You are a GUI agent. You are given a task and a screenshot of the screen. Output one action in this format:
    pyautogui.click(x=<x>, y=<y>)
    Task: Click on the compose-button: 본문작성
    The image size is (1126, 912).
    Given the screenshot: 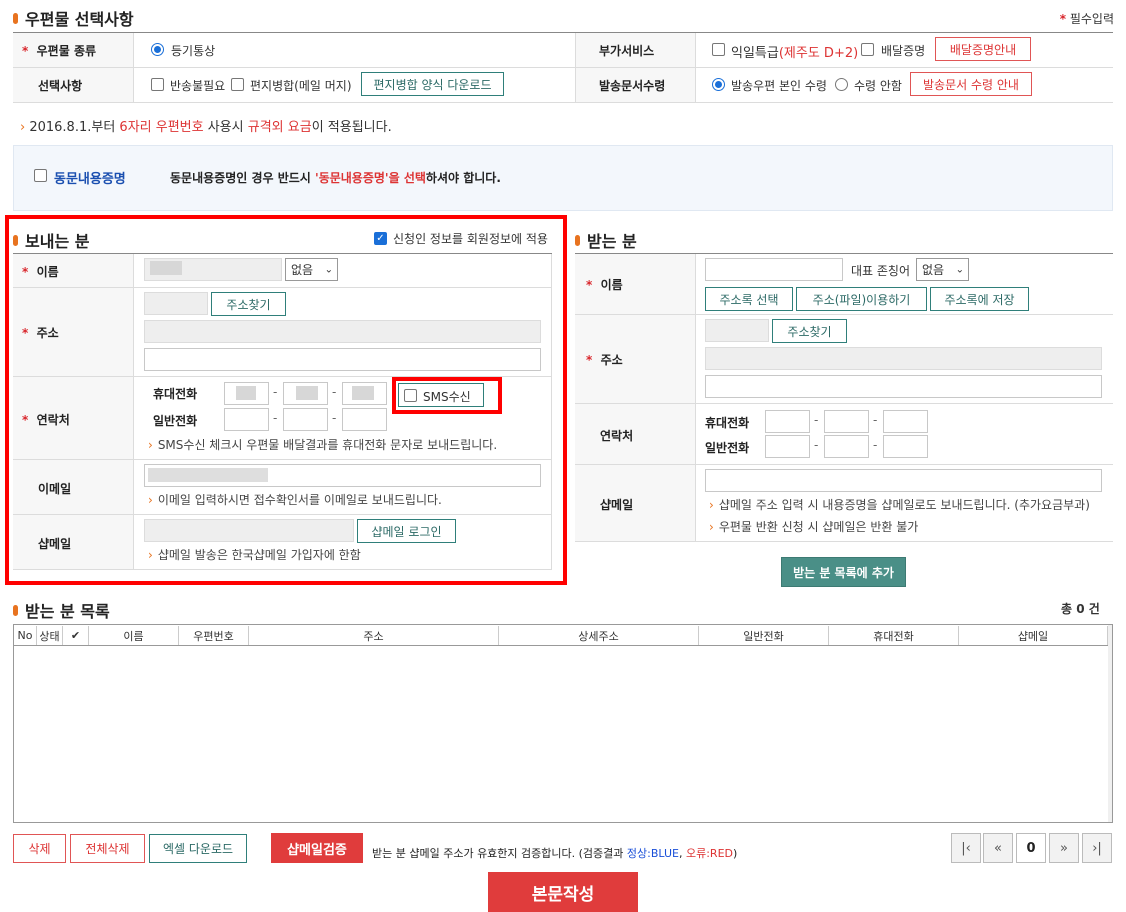 What is the action you would take?
    pyautogui.click(x=563, y=892)
    